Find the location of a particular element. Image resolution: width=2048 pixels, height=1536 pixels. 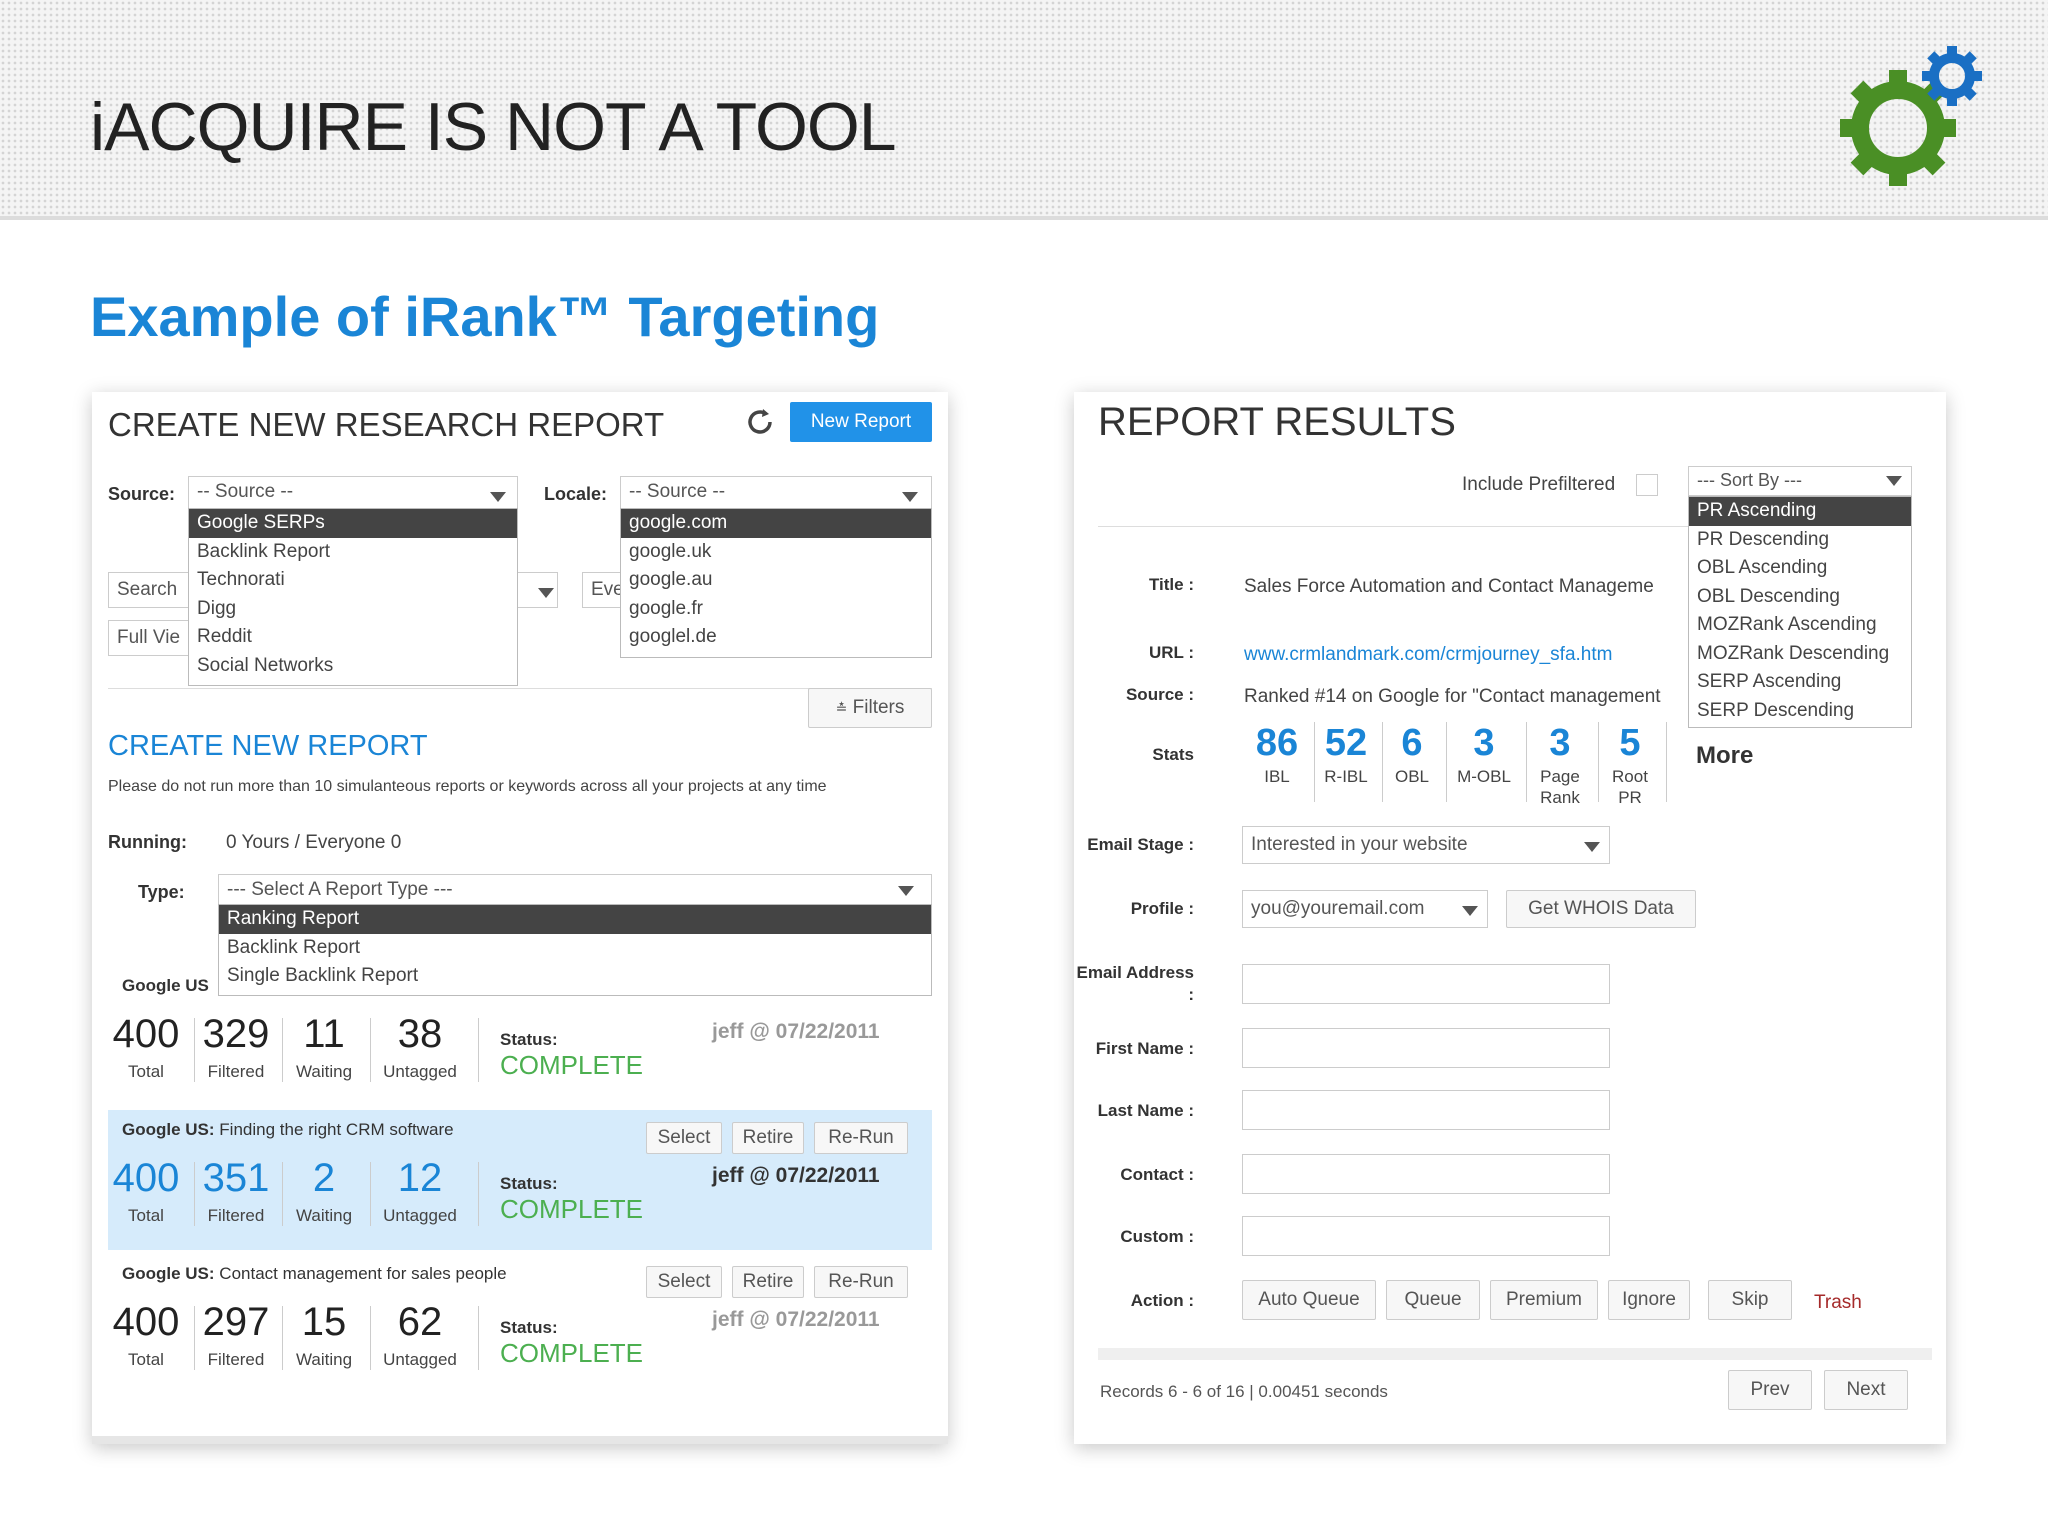

source-option: Technorati is located at coordinates (353, 580).